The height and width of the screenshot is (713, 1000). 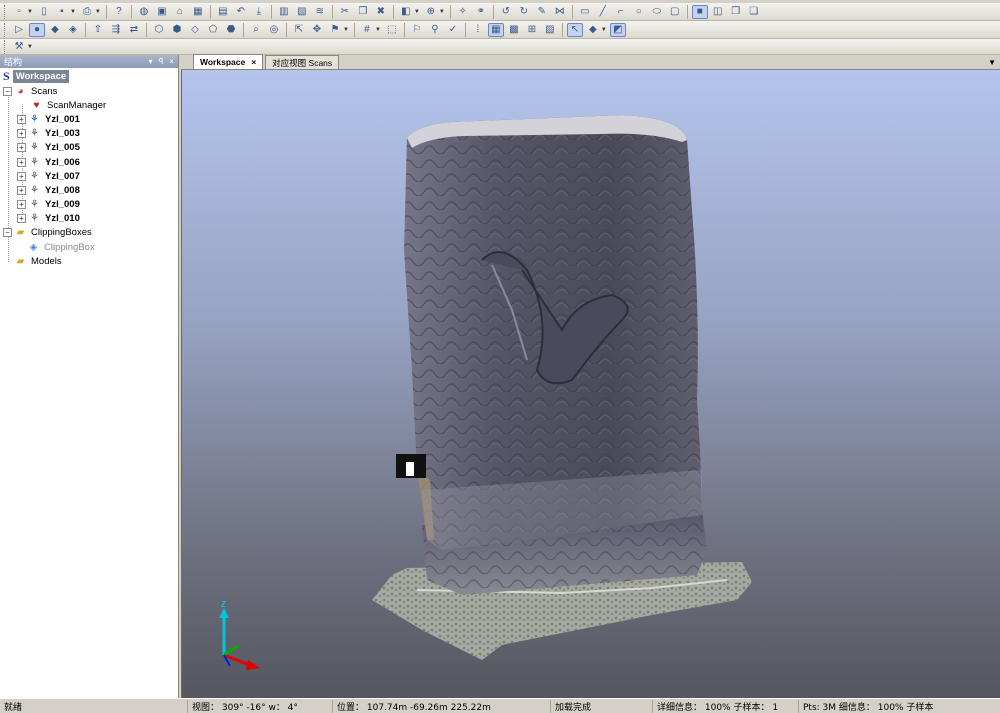 What do you see at coordinates (44, 12) in the screenshot?
I see `open-file-icon: ▯` at bounding box center [44, 12].